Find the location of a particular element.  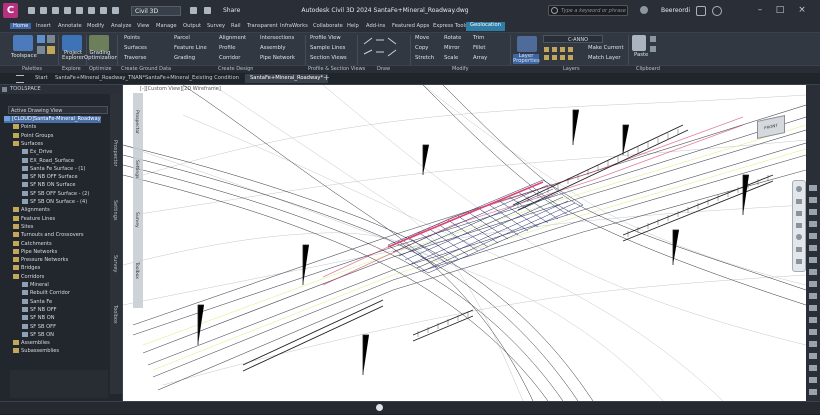

navigation-bar is located at coordinates (799, 226).